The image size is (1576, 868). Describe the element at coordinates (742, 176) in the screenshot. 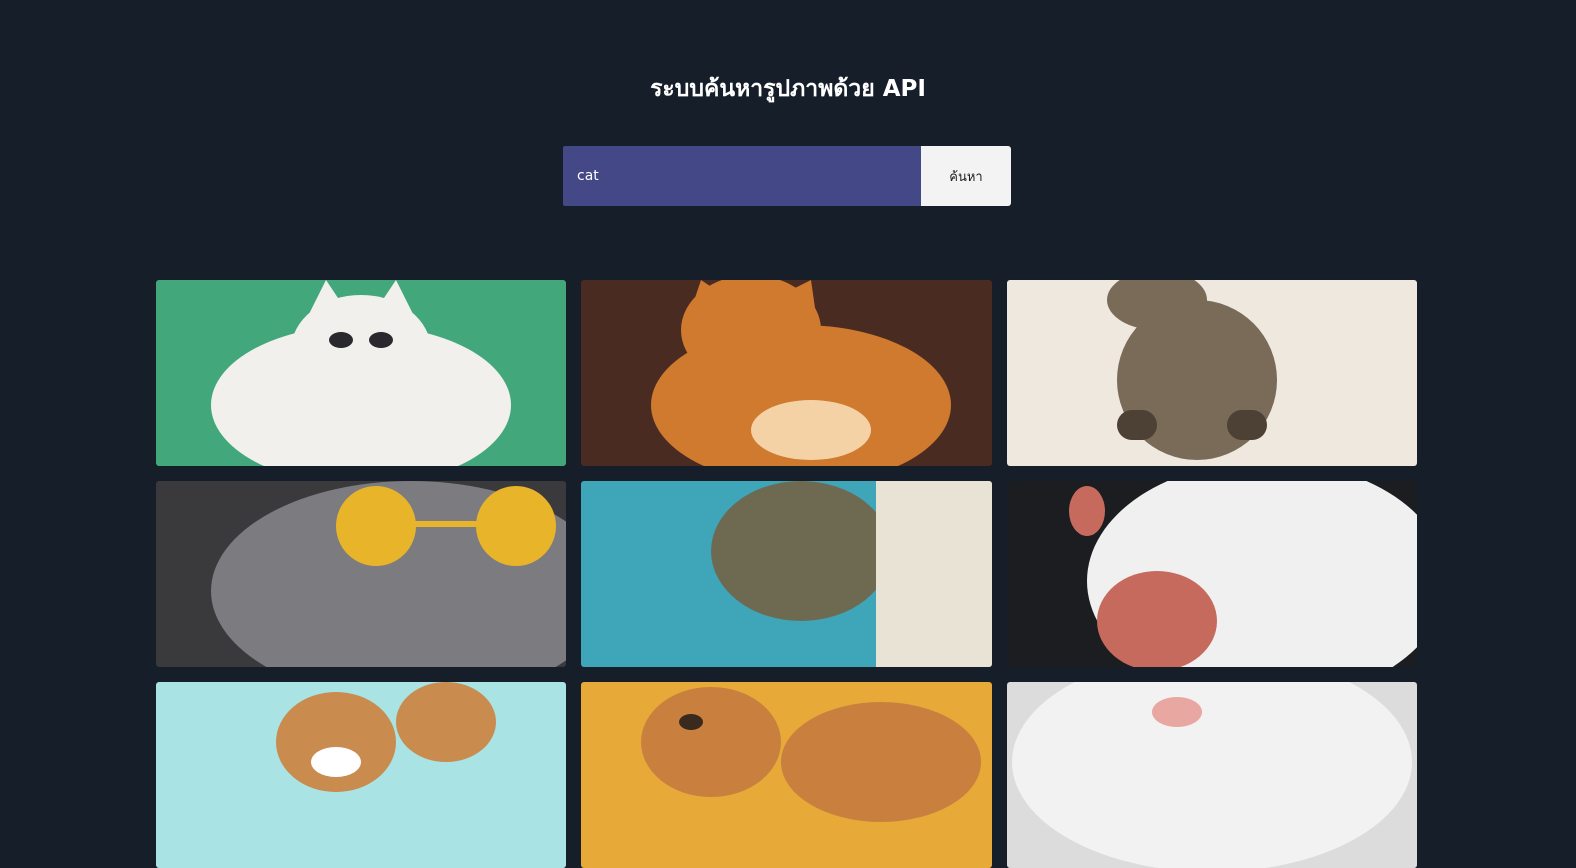

I see `search-input` at that location.